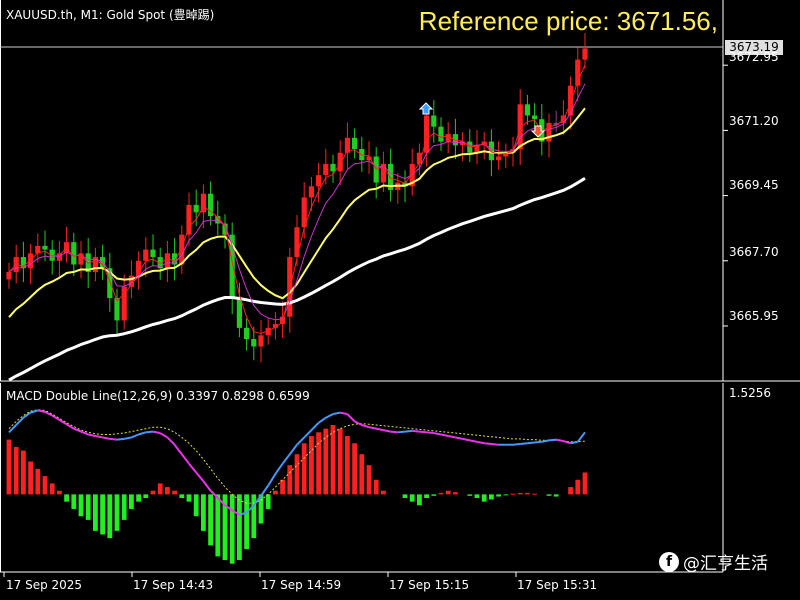 Image resolution: width=800 pixels, height=600 pixels. I want to click on time-axis-label: 17 Sep 14:43, so click(173, 585).